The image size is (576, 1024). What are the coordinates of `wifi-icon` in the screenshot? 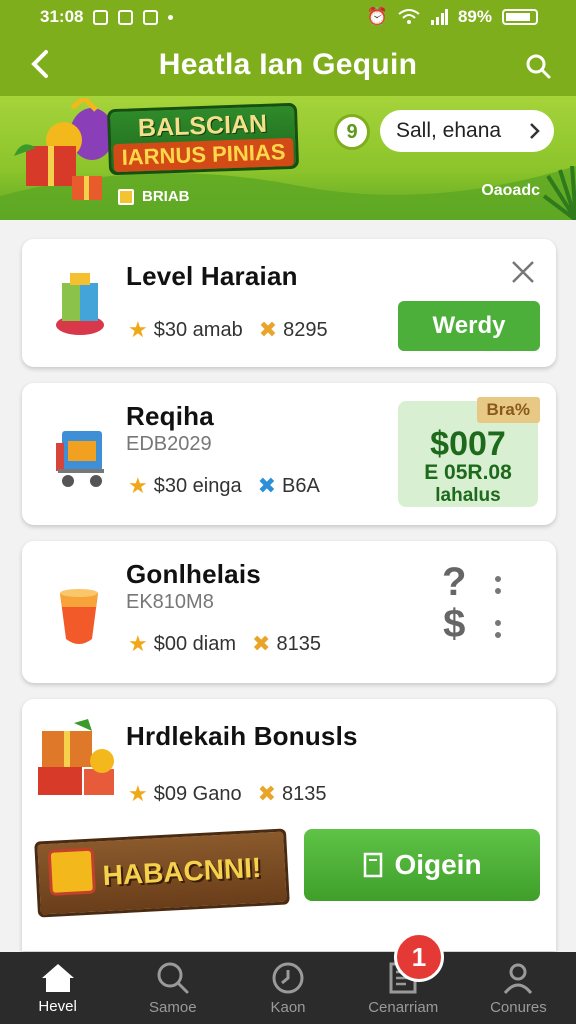 It's located at (409, 16).